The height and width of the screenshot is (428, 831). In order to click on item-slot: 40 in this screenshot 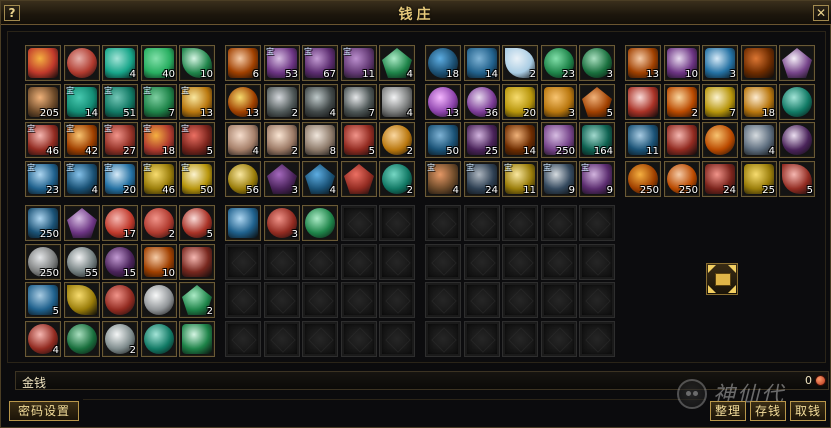, I will do `click(159, 63)`.